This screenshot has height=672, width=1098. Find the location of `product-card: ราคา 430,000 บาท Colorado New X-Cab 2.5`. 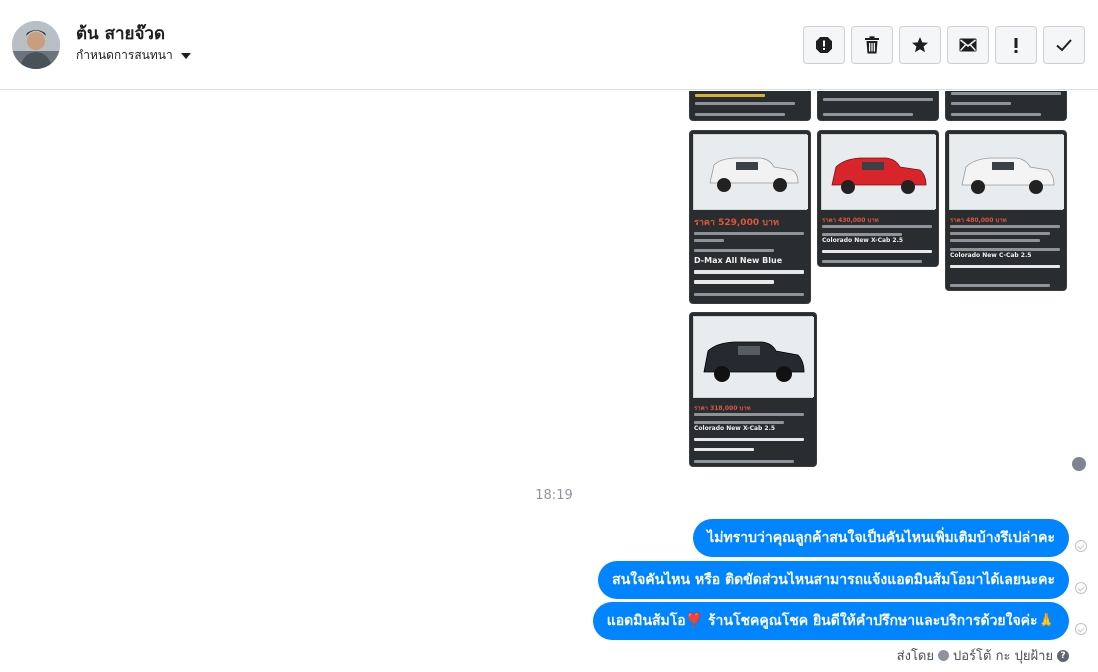

product-card: ราคา 430,000 บาท Colorado New X-Cab 2.5 is located at coordinates (878, 198).